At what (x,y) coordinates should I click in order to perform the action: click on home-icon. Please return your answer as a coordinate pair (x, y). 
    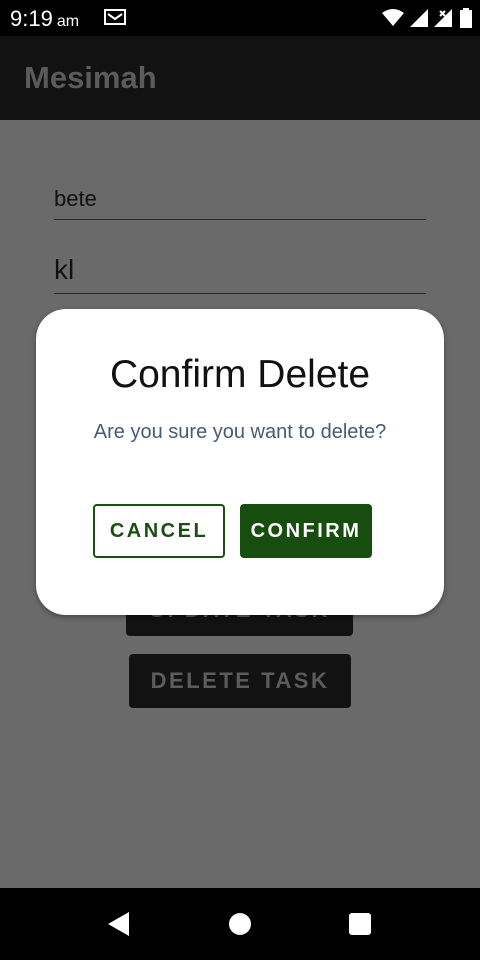
    Looking at the image, I should click on (240, 924).